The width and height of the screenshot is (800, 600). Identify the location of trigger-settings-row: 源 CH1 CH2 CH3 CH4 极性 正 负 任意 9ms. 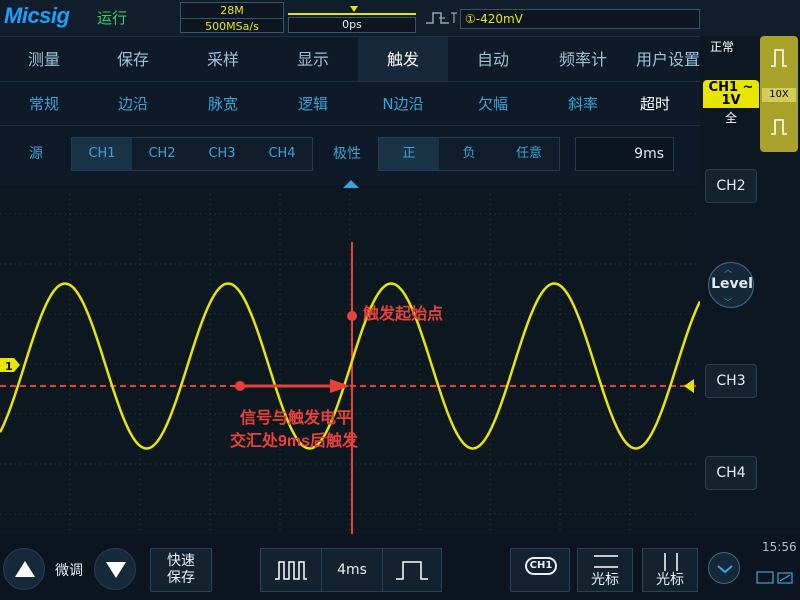
(350, 156).